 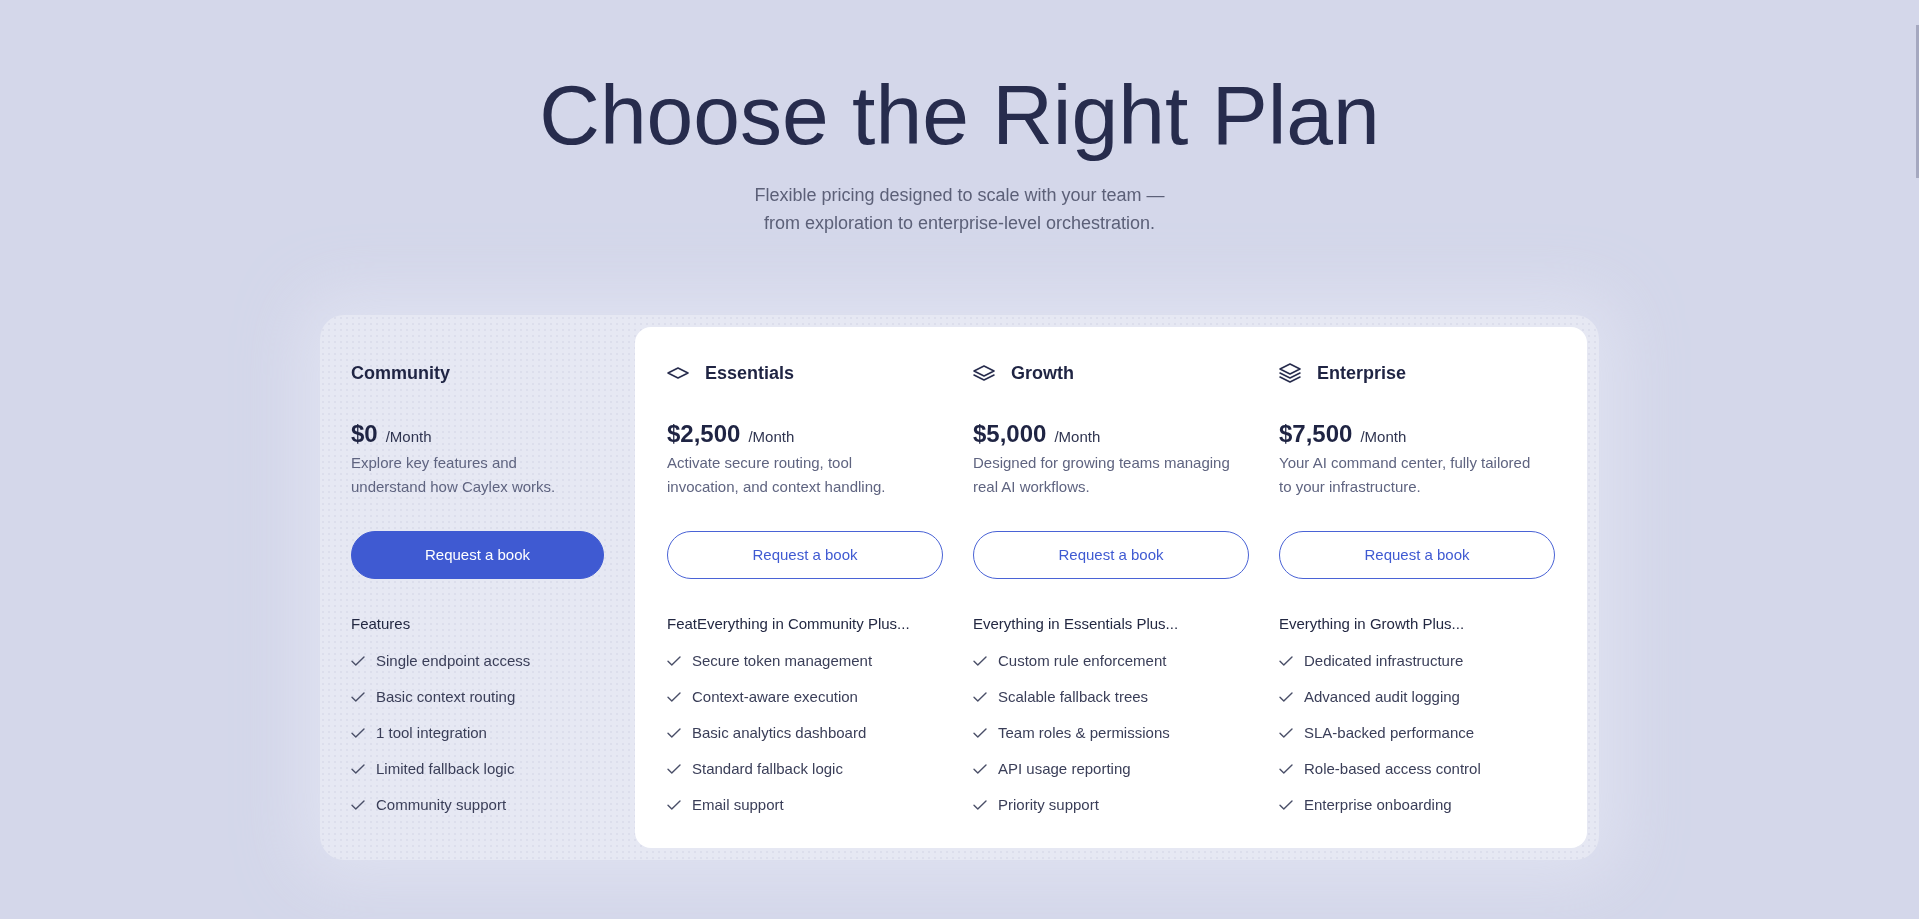 I want to click on plan-price: $7,500, so click(x=1316, y=434).